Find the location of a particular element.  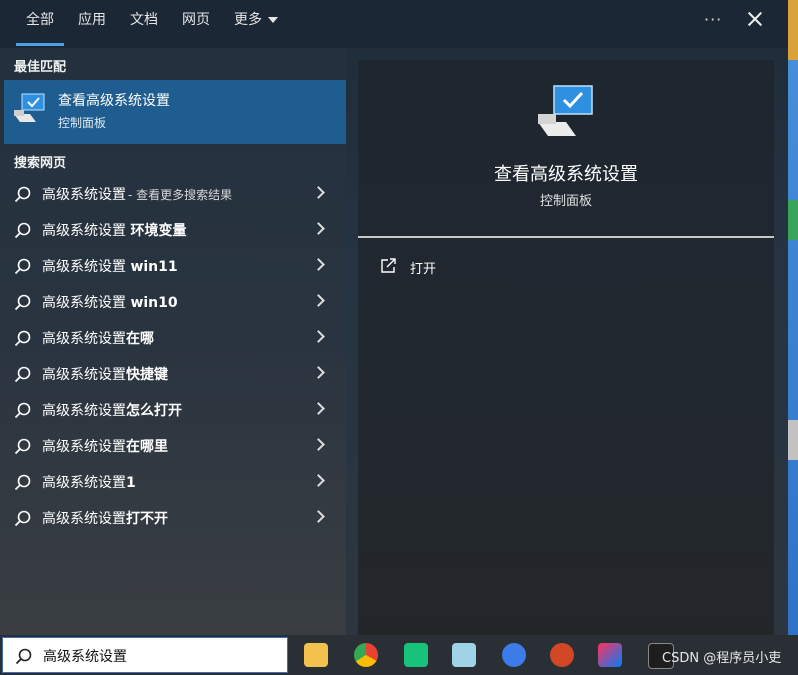

web-result-text: 高级系统设置在哪 is located at coordinates (98, 338).